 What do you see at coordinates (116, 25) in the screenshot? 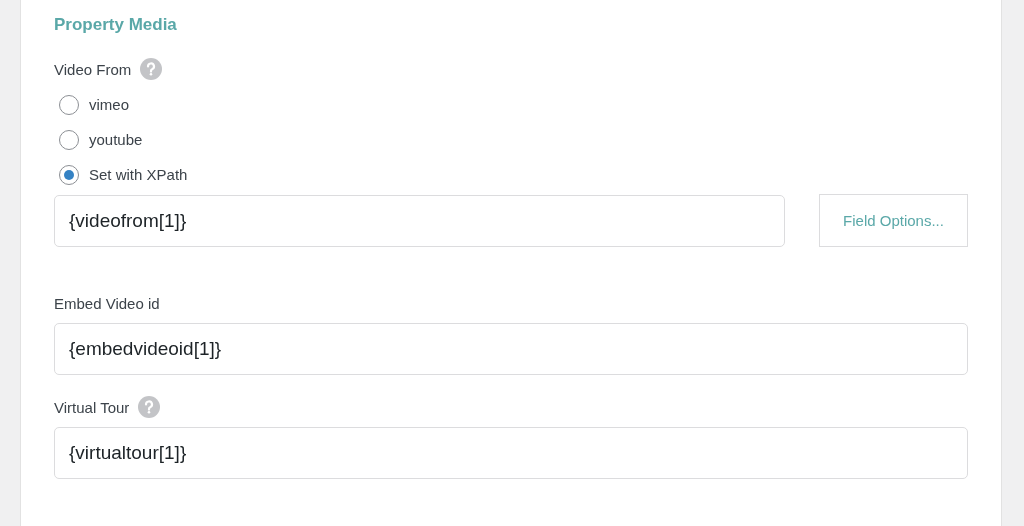
I see `section-title: Property Media` at bounding box center [116, 25].